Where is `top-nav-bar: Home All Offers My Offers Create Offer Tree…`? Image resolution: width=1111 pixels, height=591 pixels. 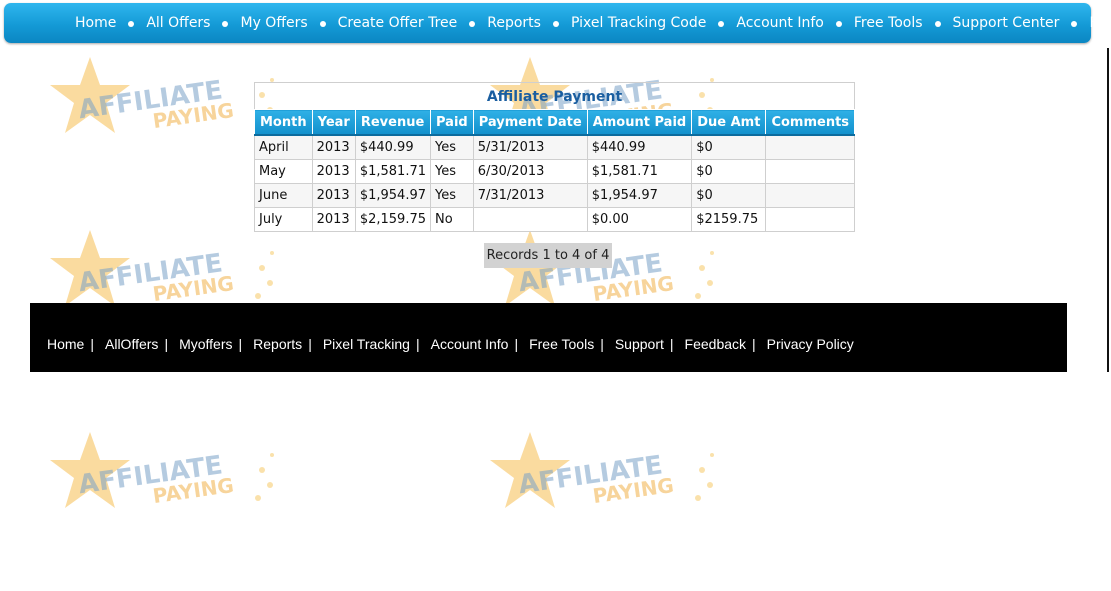
top-nav-bar: Home All Offers My Offers Create Offer Tree… is located at coordinates (557, 23).